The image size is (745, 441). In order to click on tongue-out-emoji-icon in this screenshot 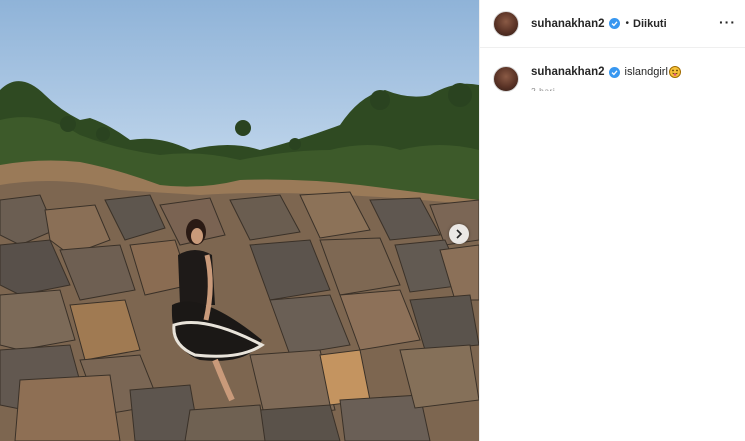, I will do `click(674, 72)`.